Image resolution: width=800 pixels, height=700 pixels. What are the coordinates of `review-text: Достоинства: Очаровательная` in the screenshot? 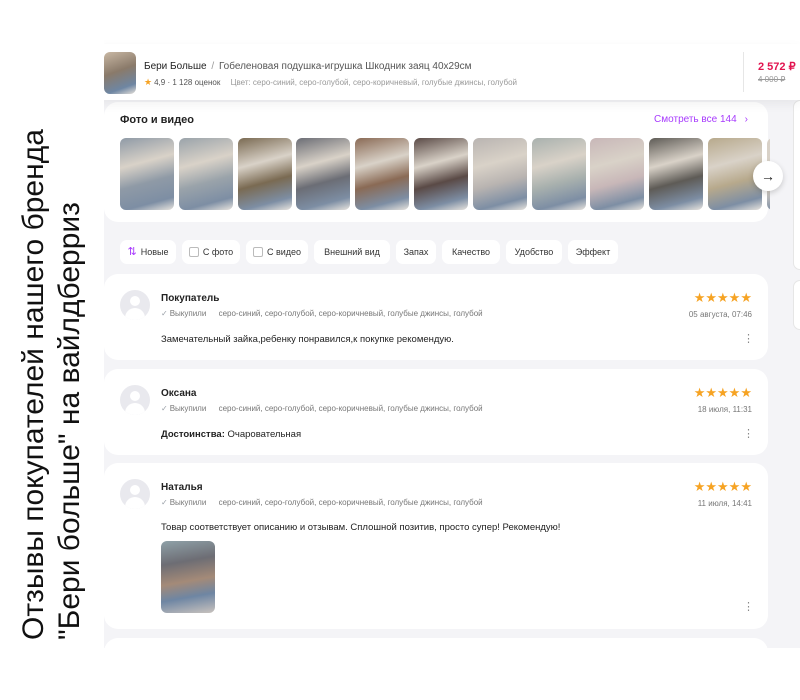 It's located at (231, 434).